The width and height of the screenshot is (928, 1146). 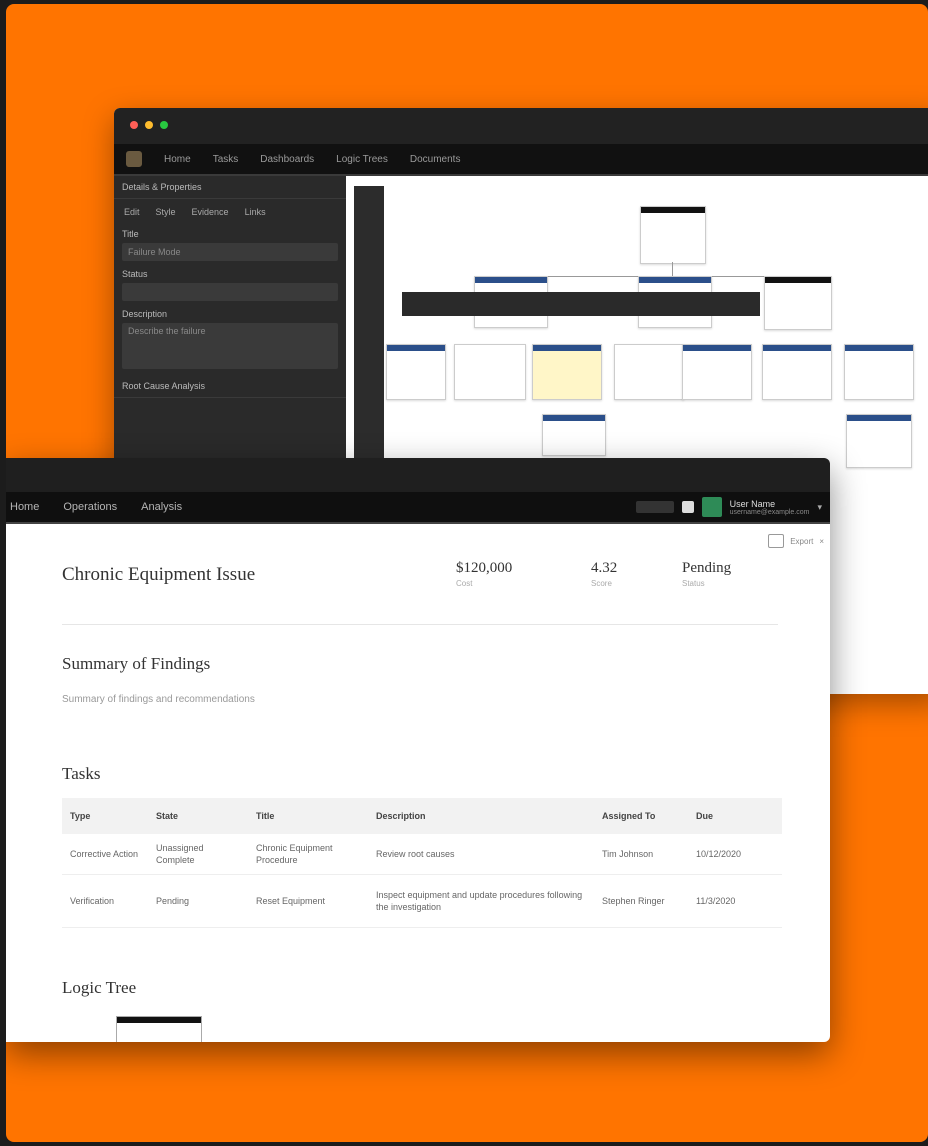 I want to click on table-cell: Stephen Ringer, so click(x=641, y=901).